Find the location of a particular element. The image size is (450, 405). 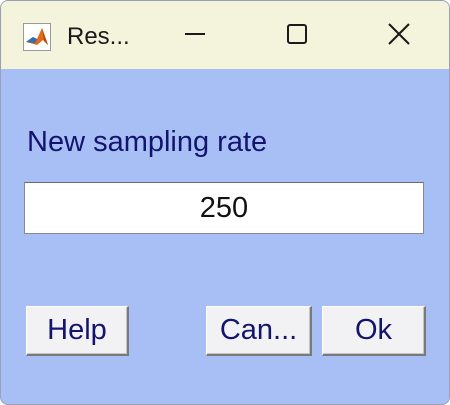

matlab-icon is located at coordinates (37, 37).